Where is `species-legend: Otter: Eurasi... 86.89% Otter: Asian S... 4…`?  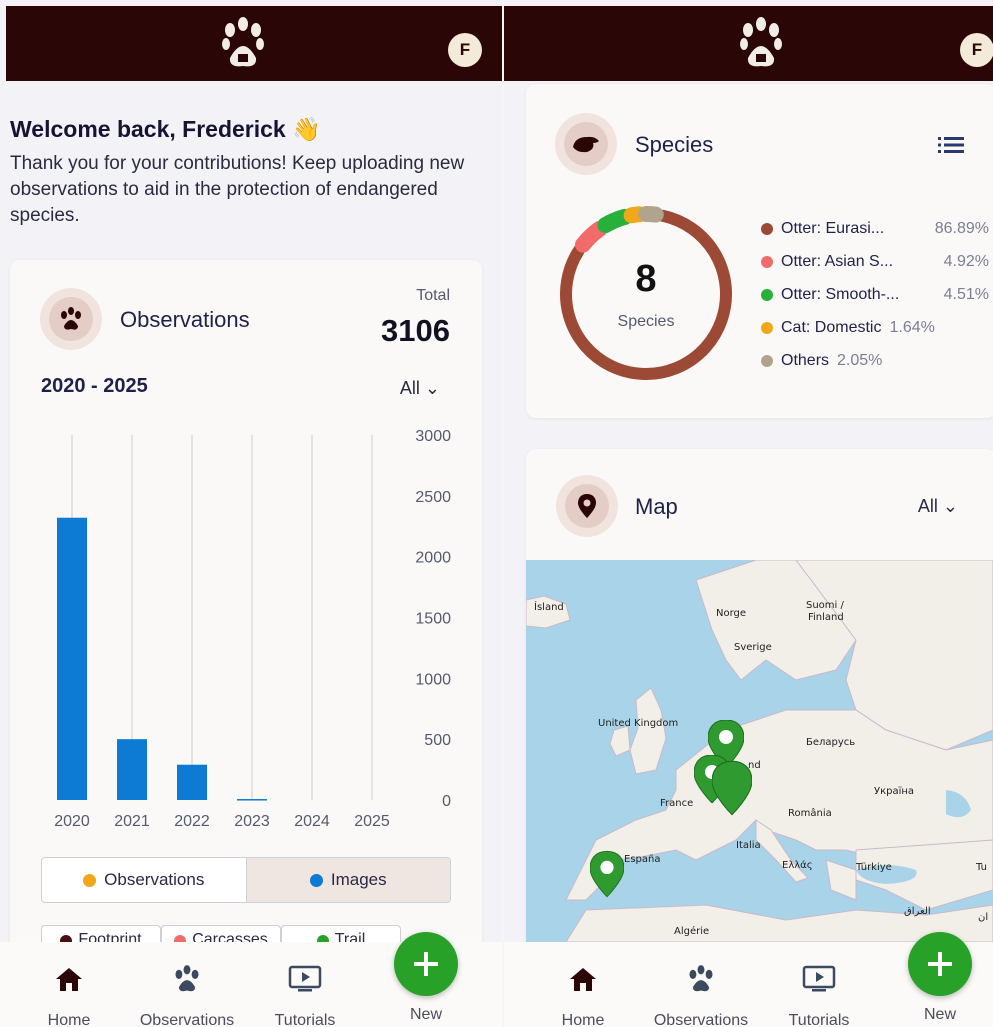
species-legend: Otter: Eurasi... 86.89% Otter: Asian S... 4… is located at coordinates (875, 294).